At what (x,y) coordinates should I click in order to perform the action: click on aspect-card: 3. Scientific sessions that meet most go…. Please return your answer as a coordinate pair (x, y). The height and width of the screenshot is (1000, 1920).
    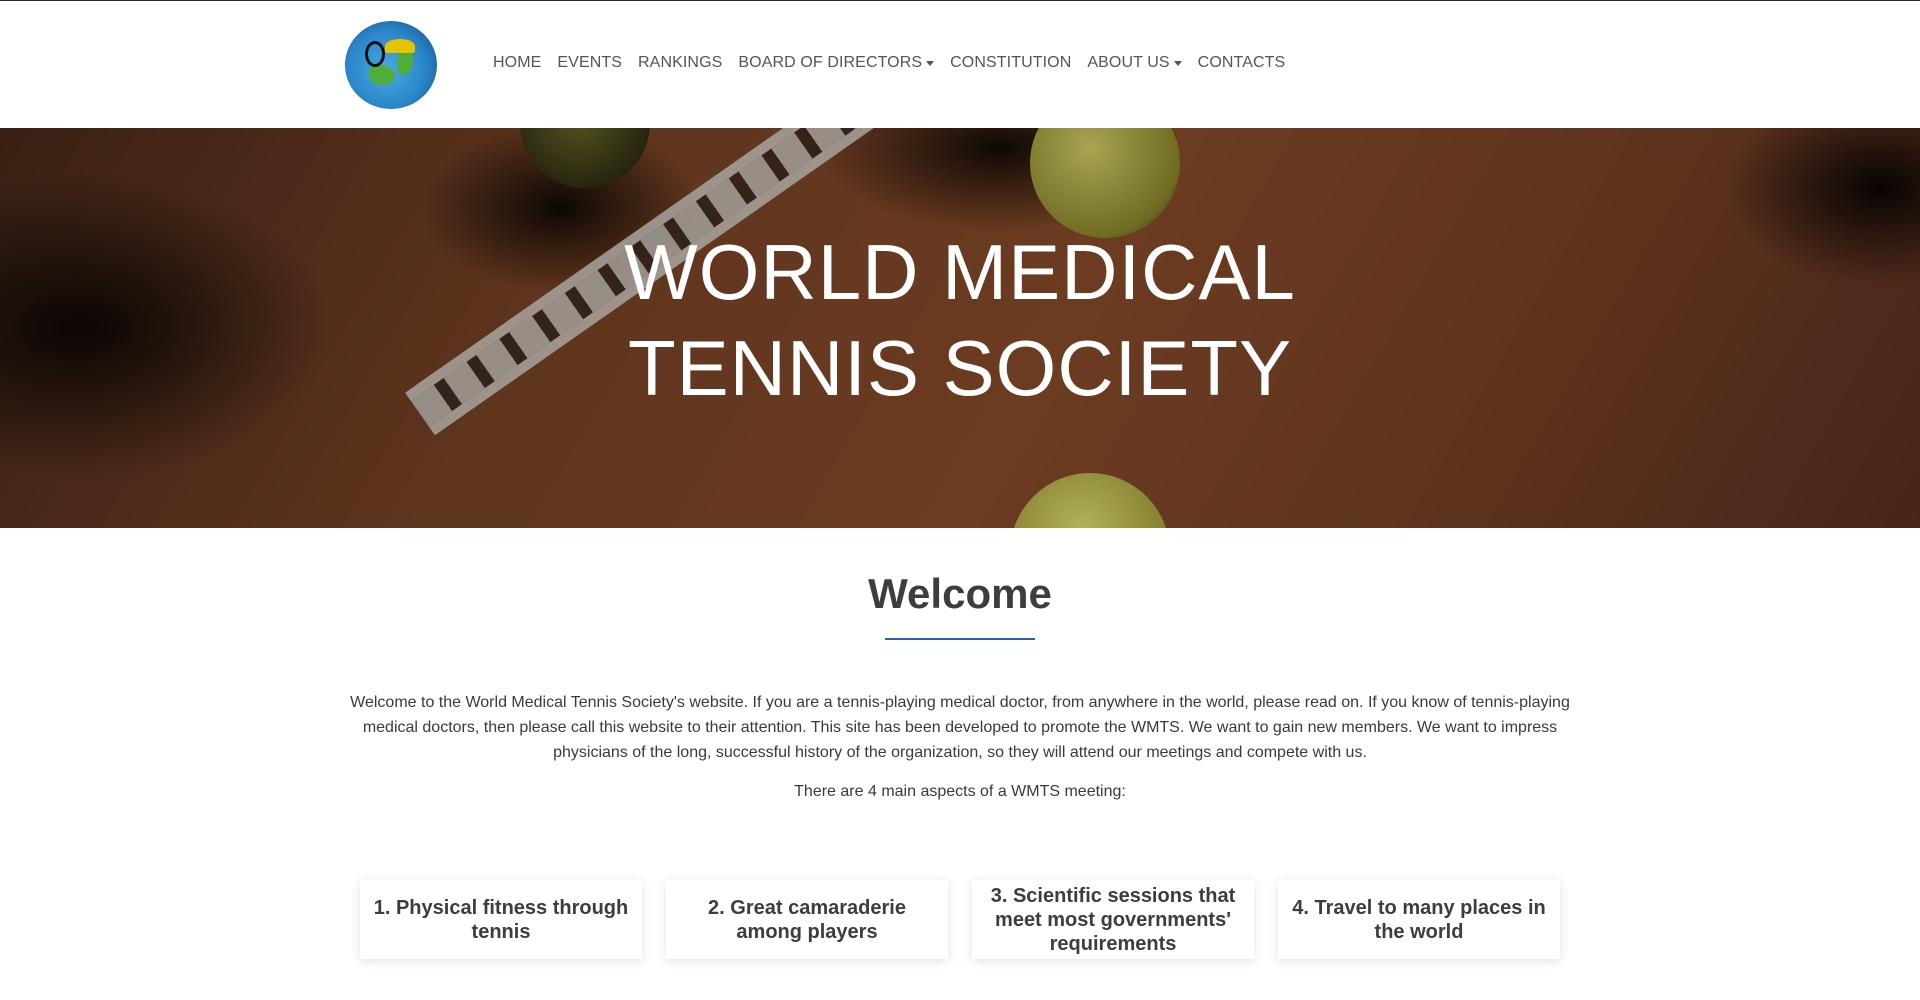
    Looking at the image, I should click on (1113, 919).